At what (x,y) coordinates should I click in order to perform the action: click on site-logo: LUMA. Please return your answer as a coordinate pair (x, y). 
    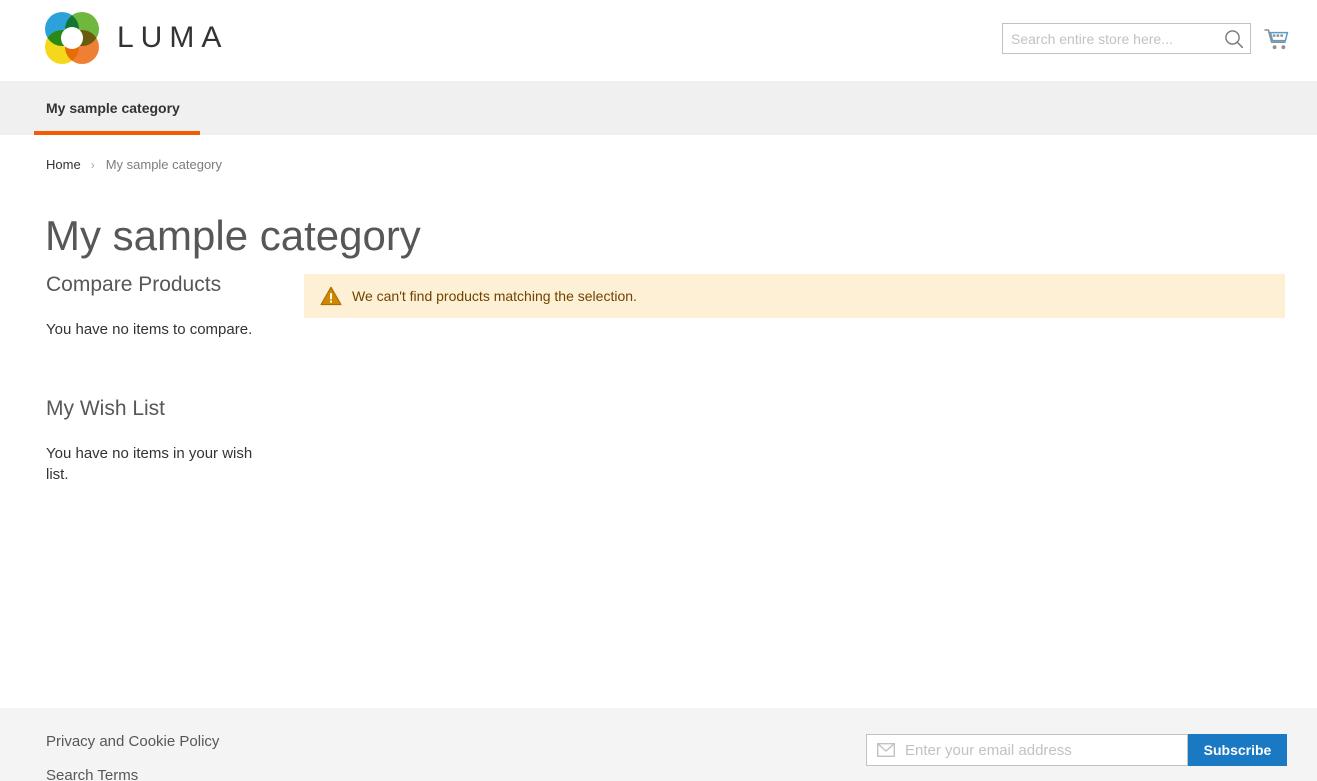
    Looking at the image, I should click on (136, 38).